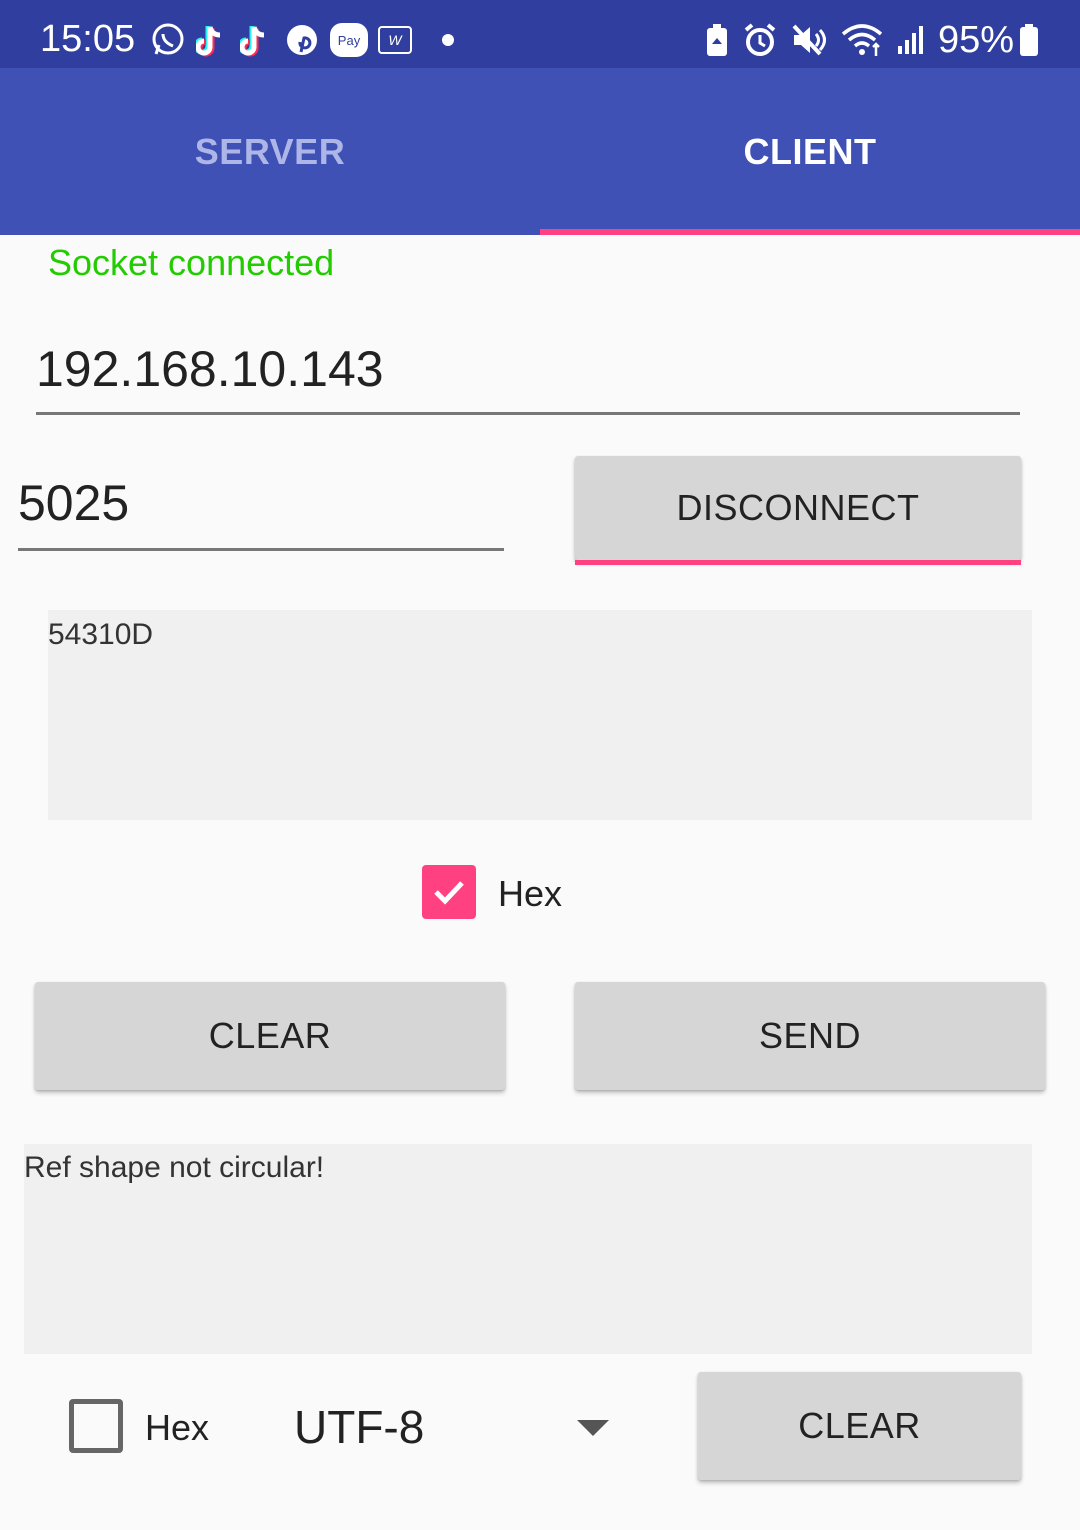  What do you see at coordinates (302, 40) in the screenshot?
I see `pinterest-icon` at bounding box center [302, 40].